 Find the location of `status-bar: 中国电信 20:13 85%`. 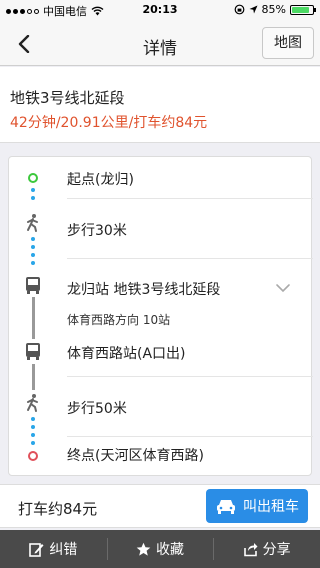

status-bar: 中国电信 20:13 85% is located at coordinates (160, 10).